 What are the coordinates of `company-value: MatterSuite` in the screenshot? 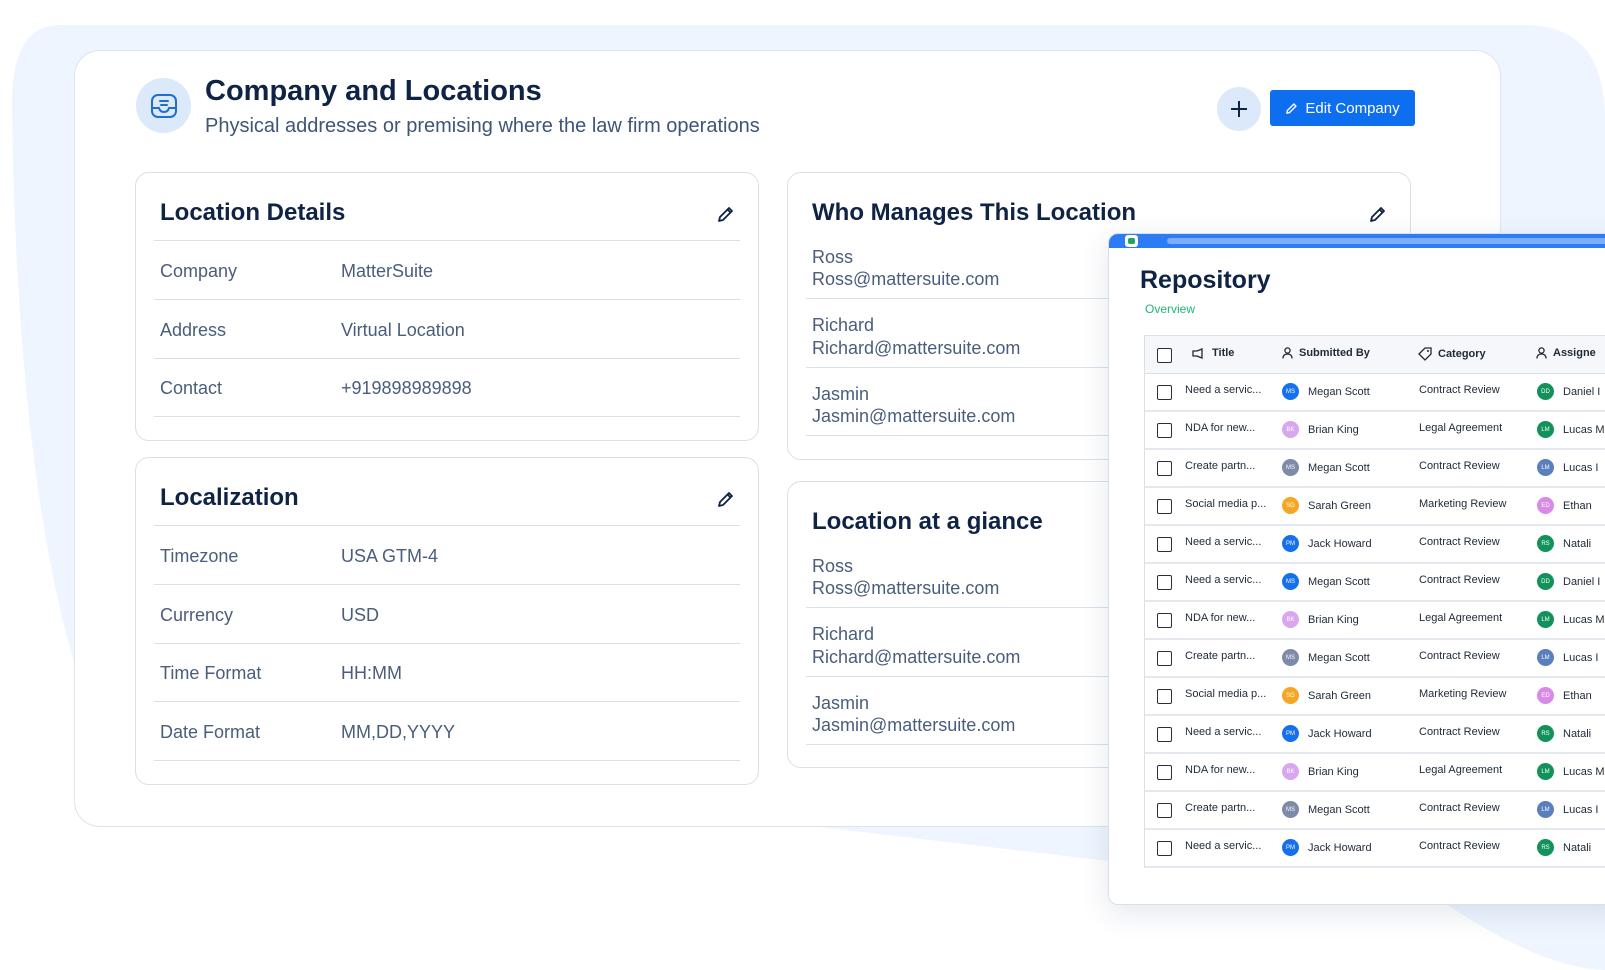 It's located at (387, 271).